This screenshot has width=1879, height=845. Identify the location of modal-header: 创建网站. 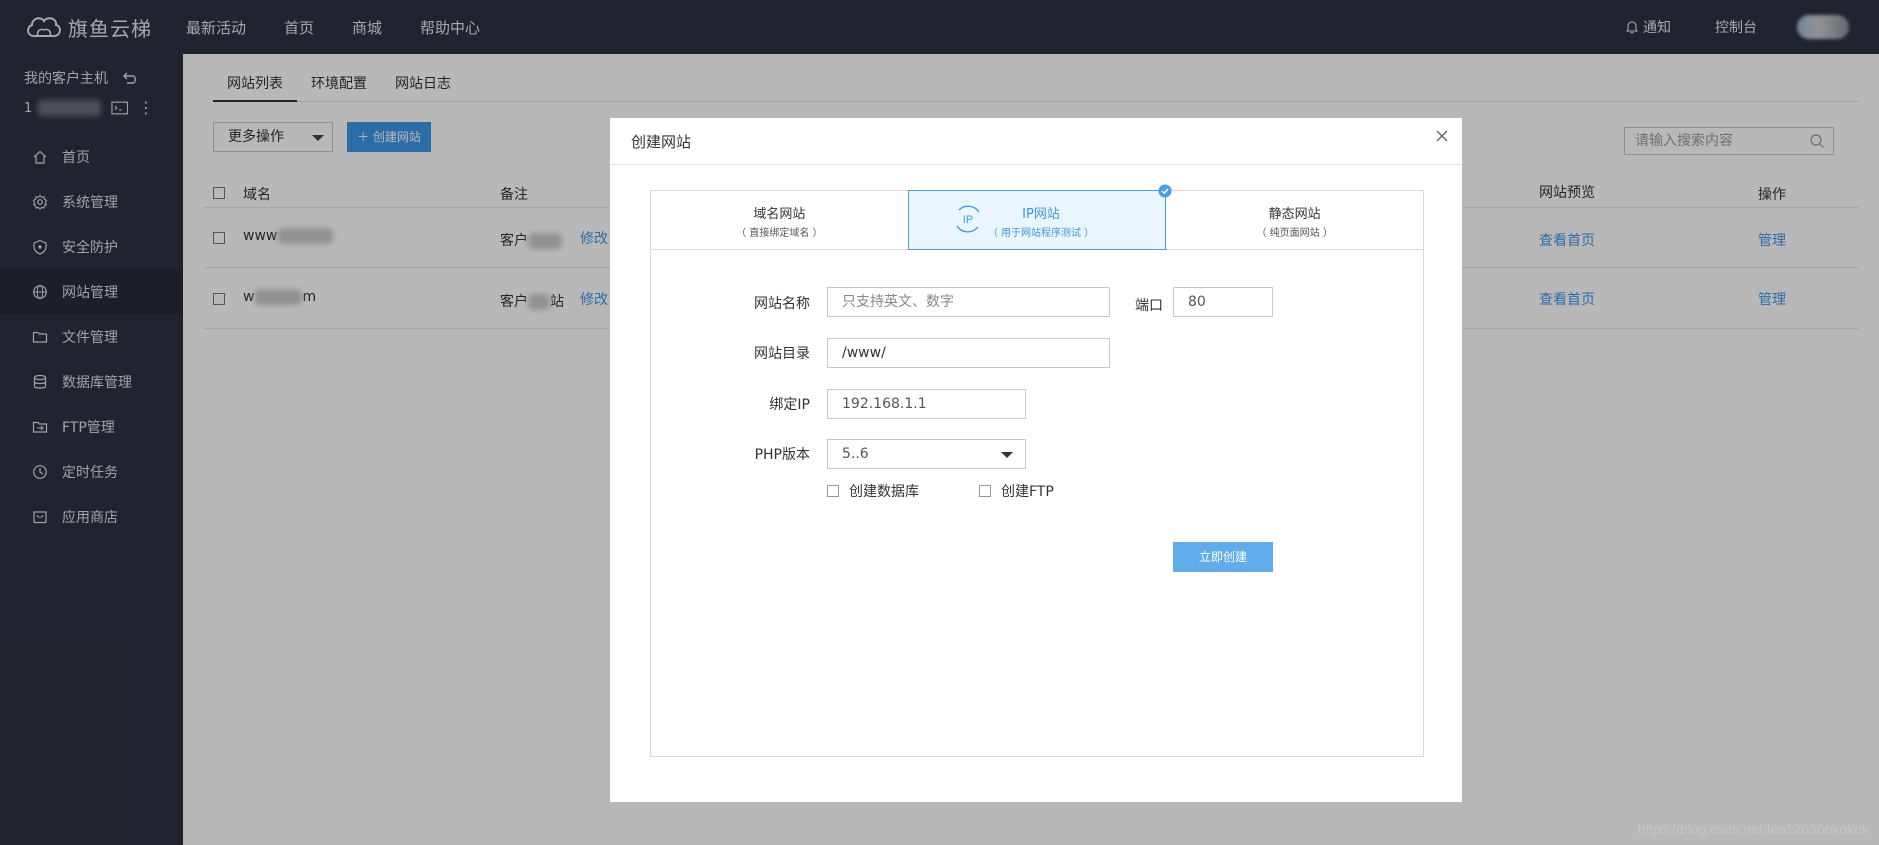
(1036, 141).